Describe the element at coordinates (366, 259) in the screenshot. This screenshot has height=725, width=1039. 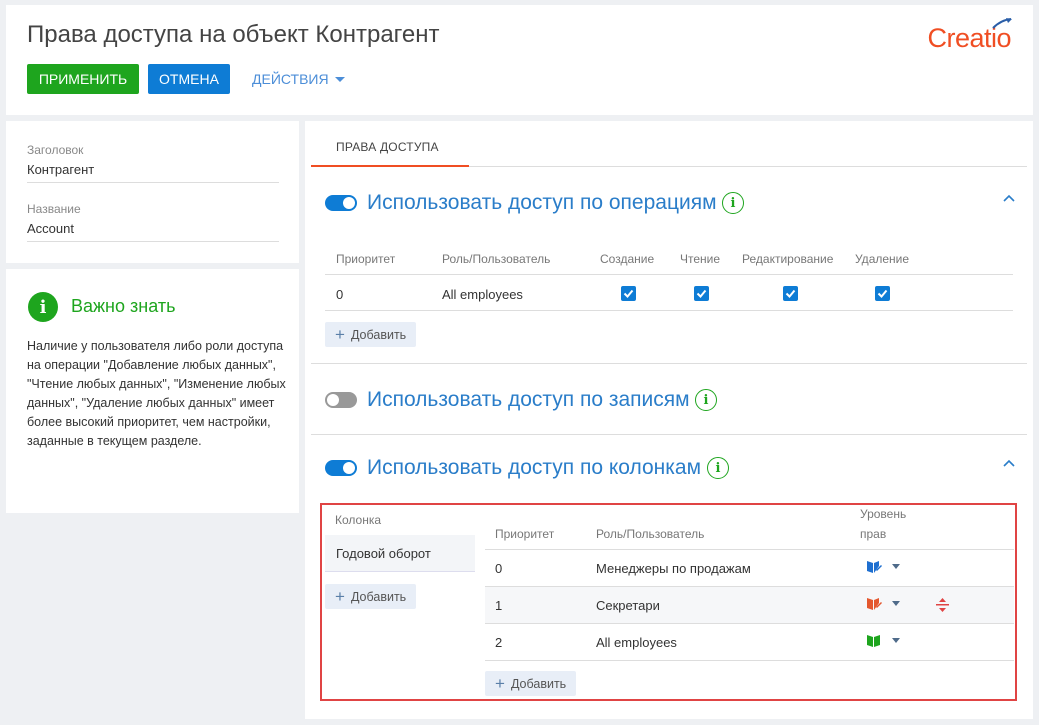
I see `header-priority: Приоритет` at that location.